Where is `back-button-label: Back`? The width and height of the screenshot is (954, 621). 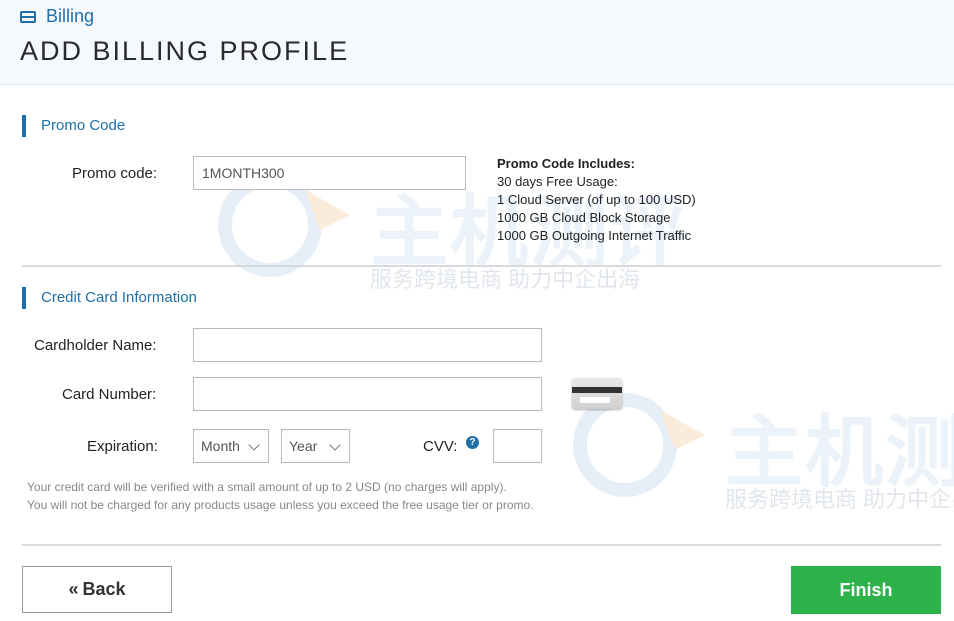
back-button-label: Back is located at coordinates (104, 589).